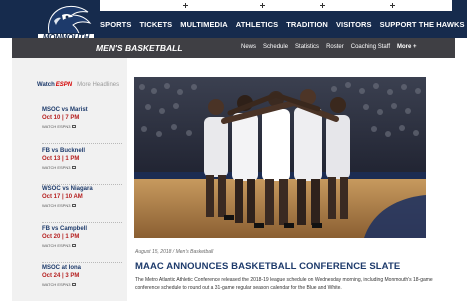 The image size is (467, 301). I want to click on game-date: Oct 17 | 10 AM, so click(62, 197).